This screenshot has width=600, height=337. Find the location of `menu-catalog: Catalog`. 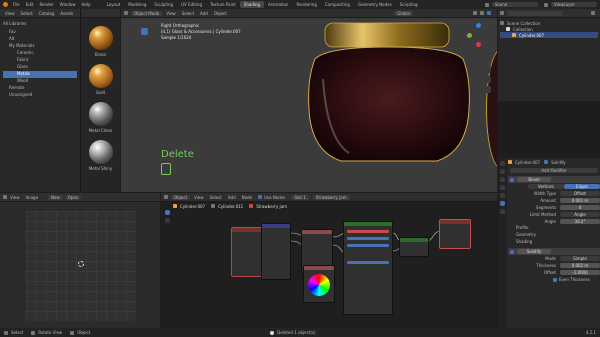

menu-catalog: Catalog is located at coordinates (46, 13).